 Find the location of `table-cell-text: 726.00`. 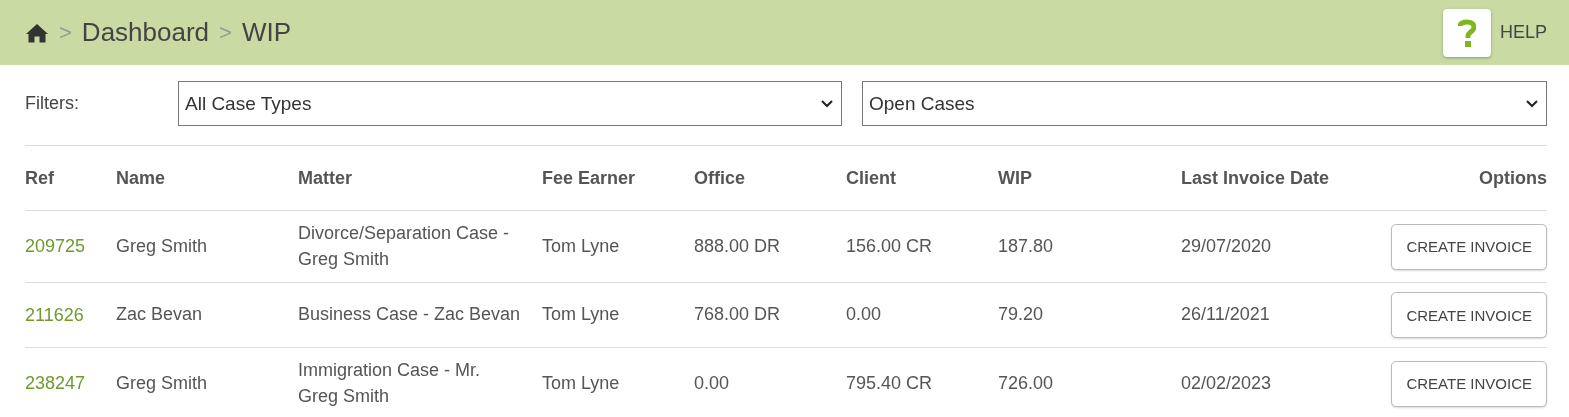

table-cell-text: 726.00 is located at coordinates (1026, 383).